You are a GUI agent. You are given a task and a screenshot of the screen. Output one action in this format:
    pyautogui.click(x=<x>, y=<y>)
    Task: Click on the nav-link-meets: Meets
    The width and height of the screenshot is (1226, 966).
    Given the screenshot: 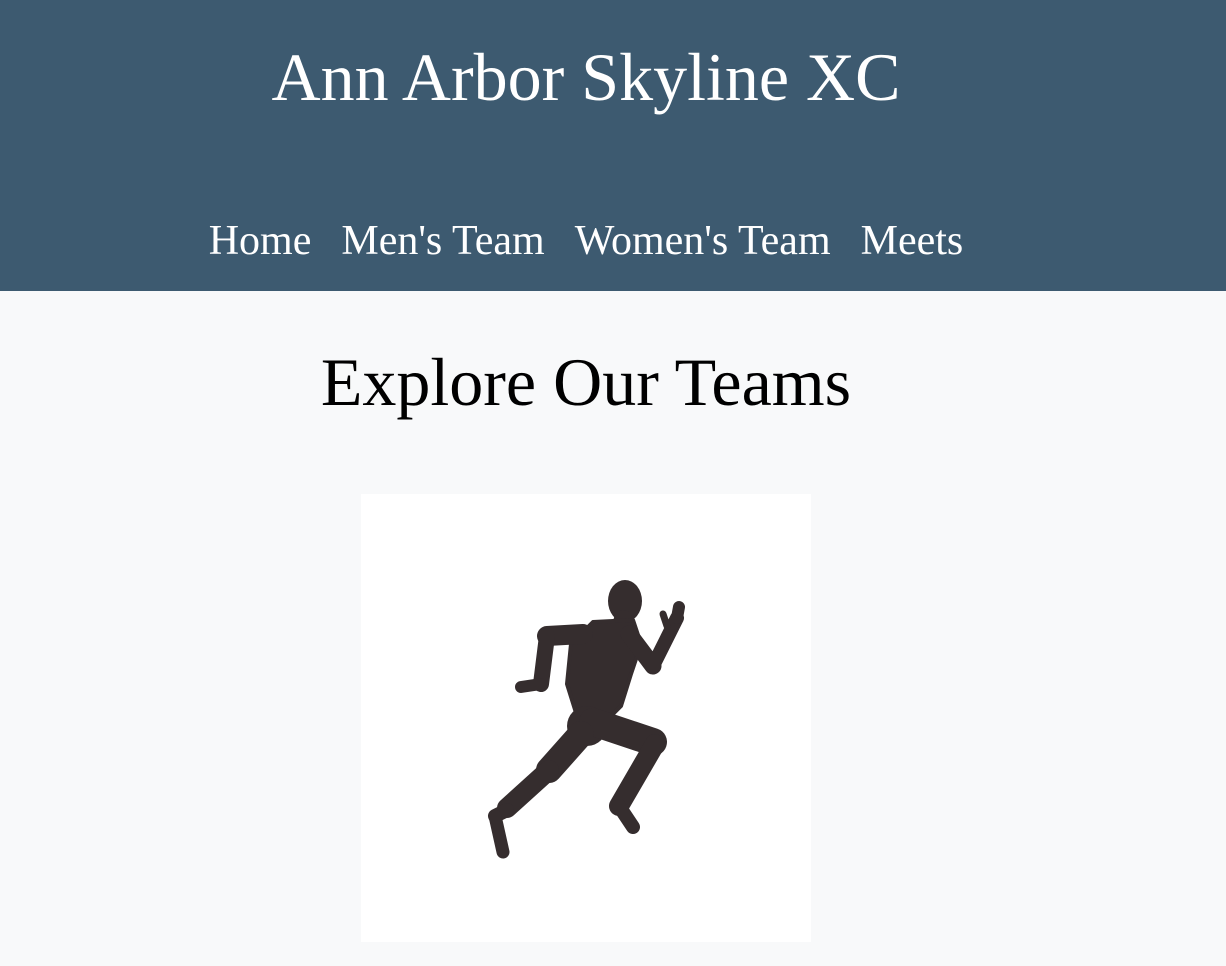 What is the action you would take?
    pyautogui.click(x=912, y=241)
    